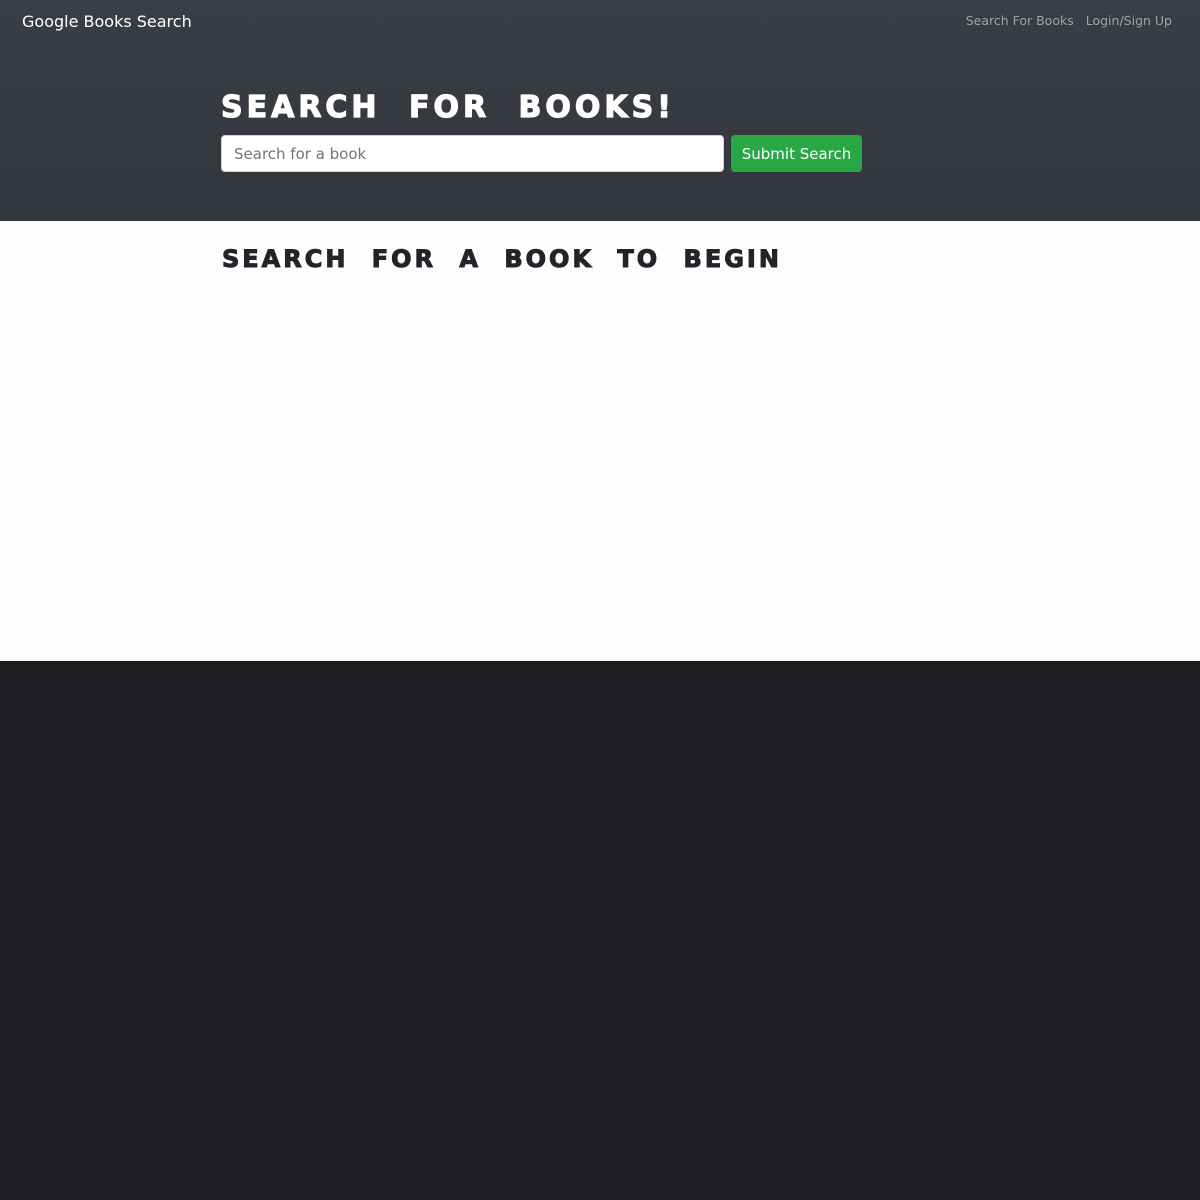 The image size is (1200, 1200). Describe the element at coordinates (1129, 21) in the screenshot. I see `nav-login-signup: Login/Sign Up` at that location.